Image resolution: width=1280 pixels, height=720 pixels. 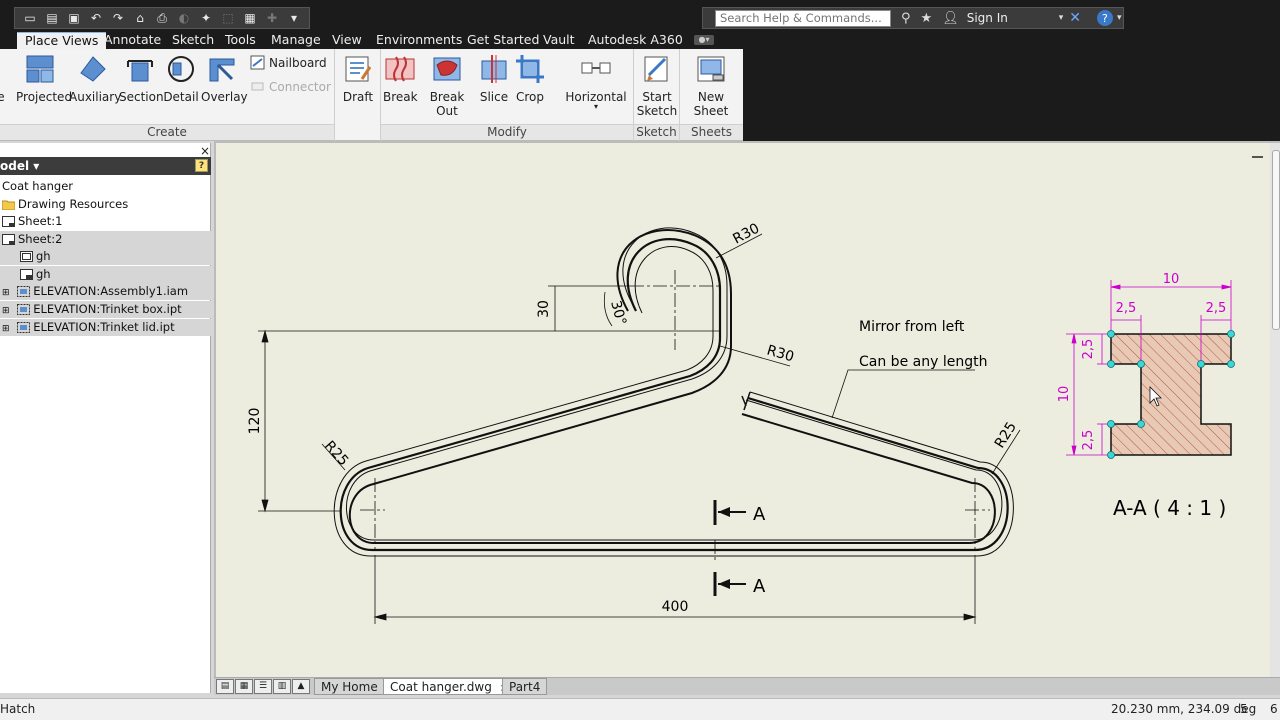 What do you see at coordinates (1104, 18) in the screenshot?
I see `help-icon: ?` at bounding box center [1104, 18].